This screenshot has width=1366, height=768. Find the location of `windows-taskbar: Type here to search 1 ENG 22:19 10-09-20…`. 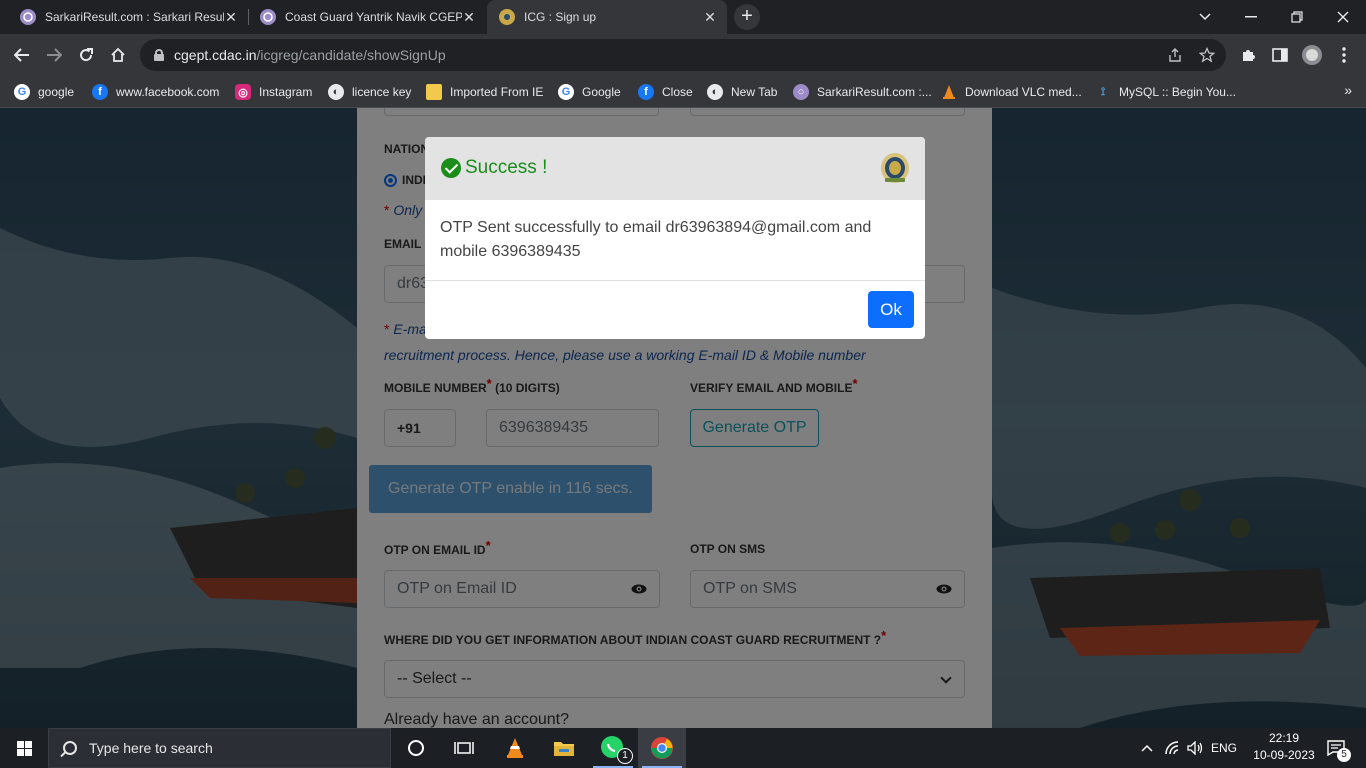

windows-taskbar: Type here to search 1 ENG 22:19 10-09-20… is located at coordinates (683, 748).